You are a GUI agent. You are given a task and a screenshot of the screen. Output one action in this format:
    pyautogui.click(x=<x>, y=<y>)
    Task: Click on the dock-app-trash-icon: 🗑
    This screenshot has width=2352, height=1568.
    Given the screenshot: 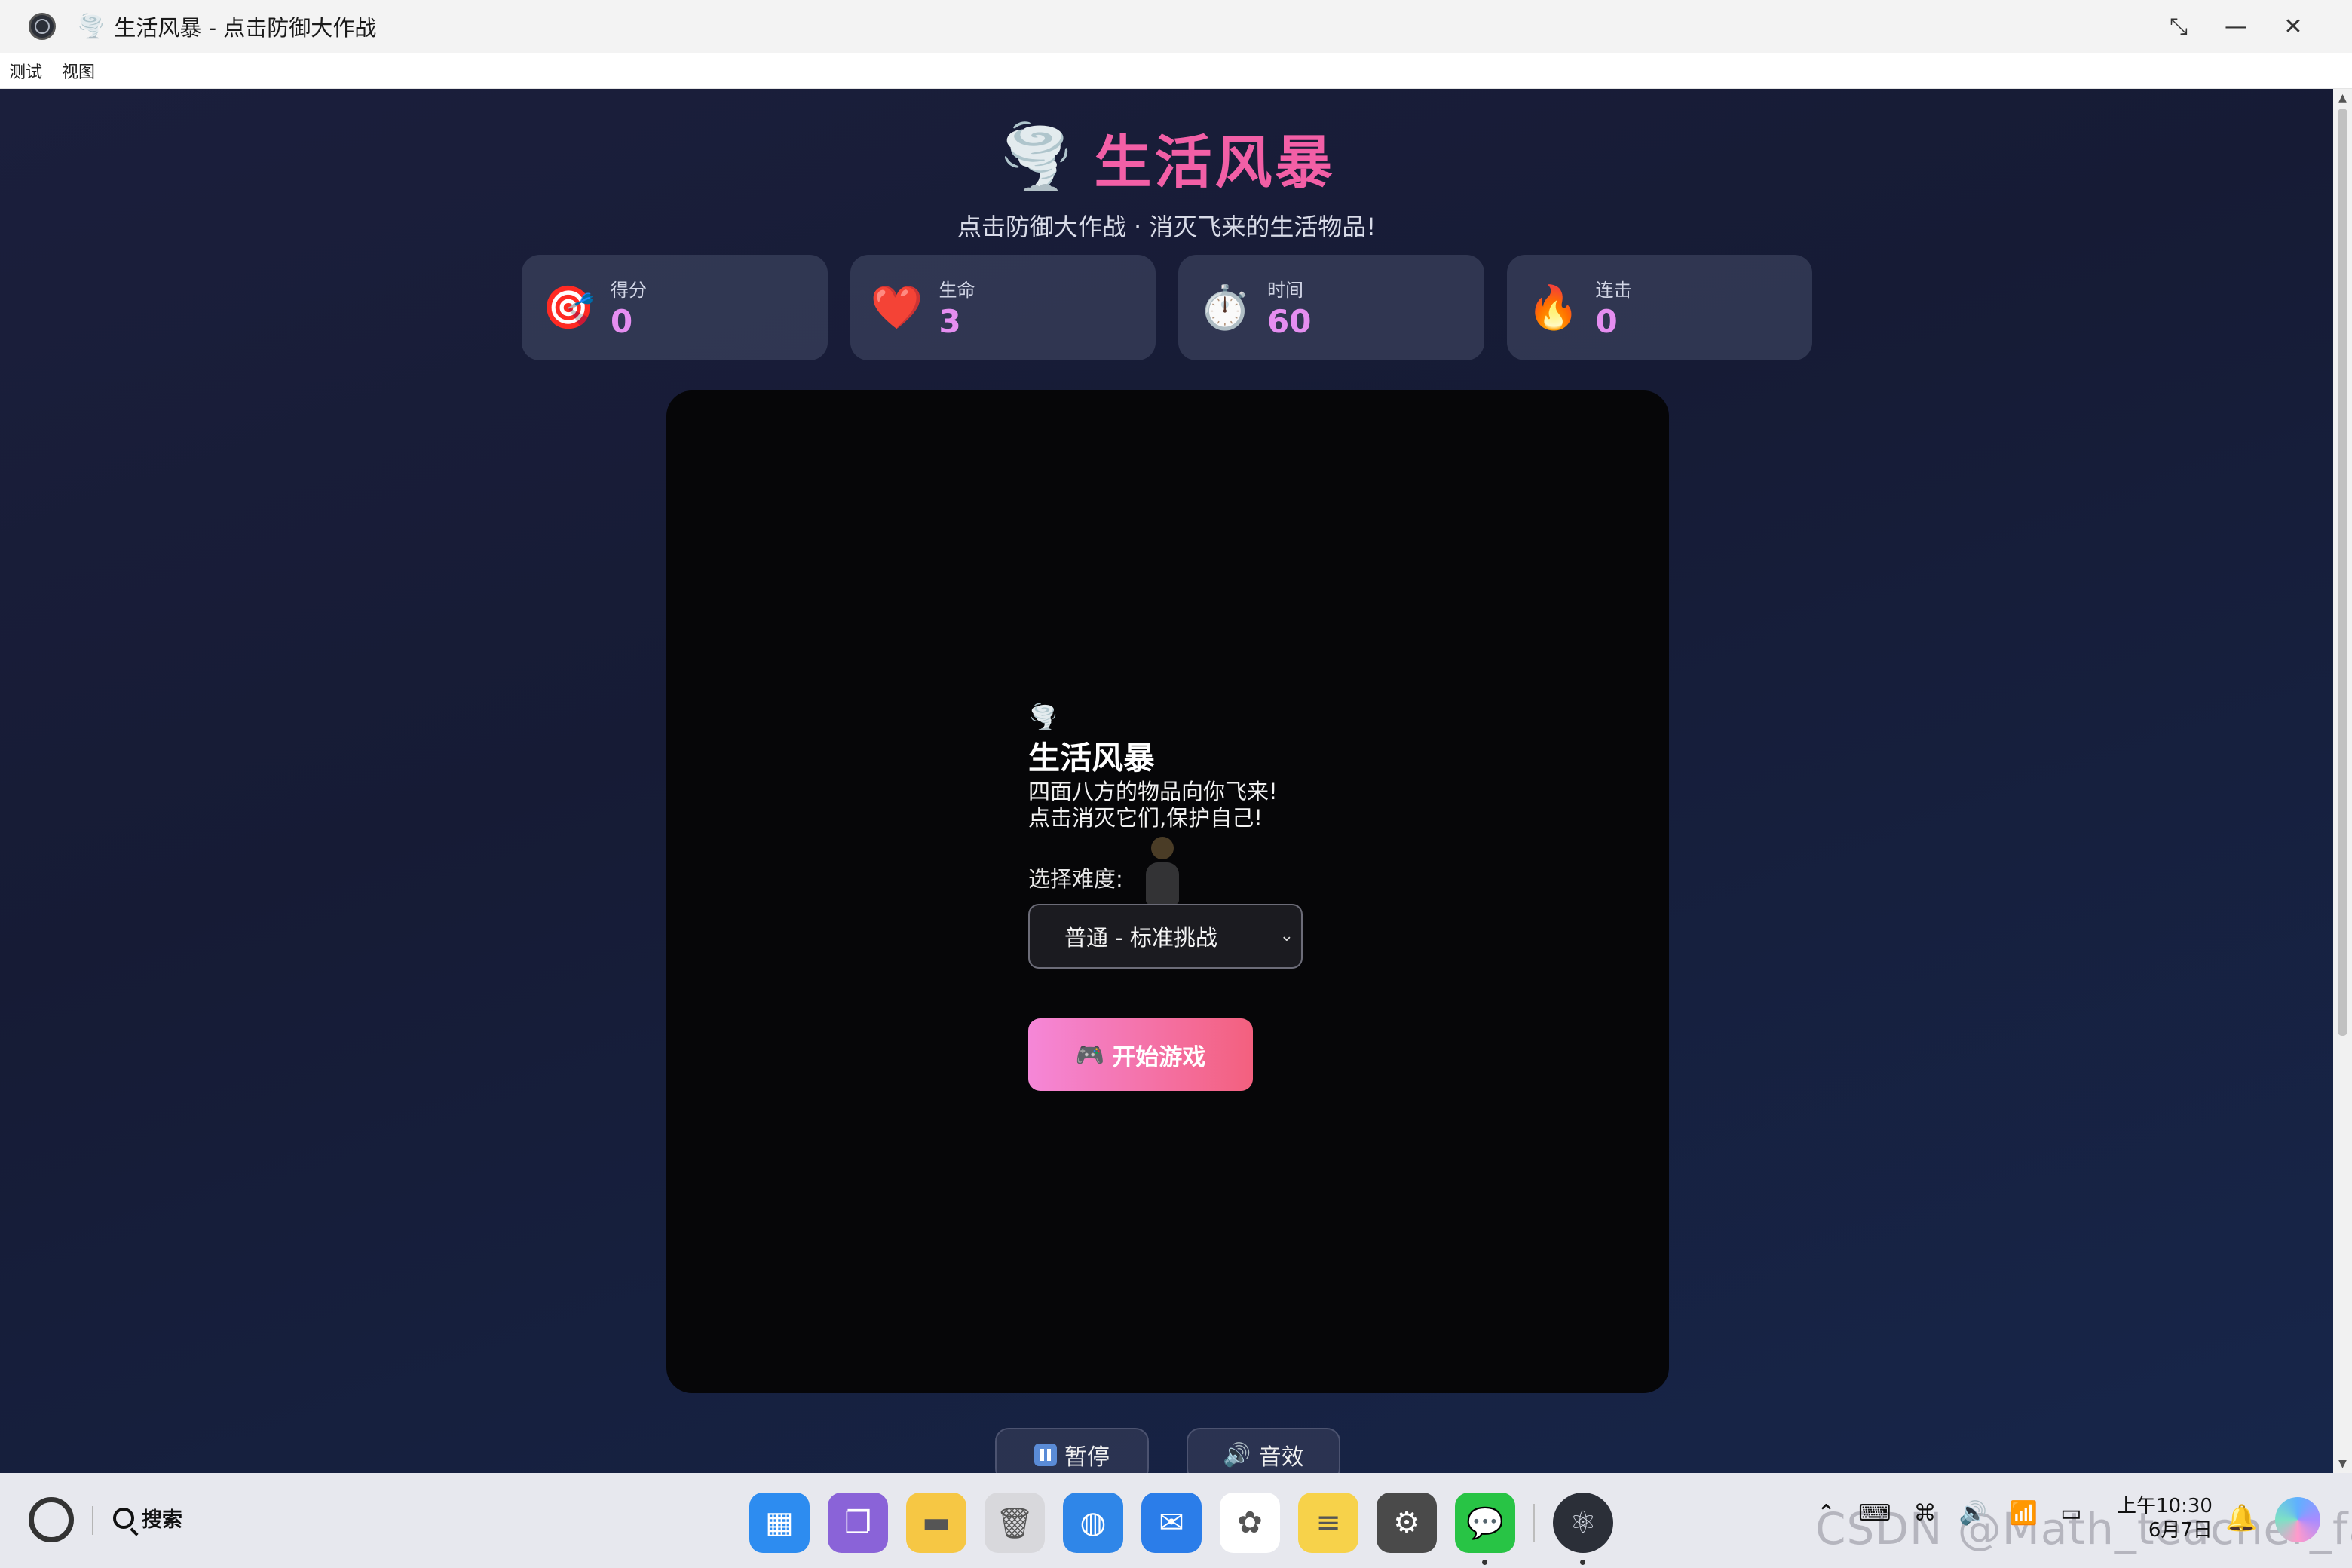 What is the action you would take?
    pyautogui.click(x=1015, y=1523)
    